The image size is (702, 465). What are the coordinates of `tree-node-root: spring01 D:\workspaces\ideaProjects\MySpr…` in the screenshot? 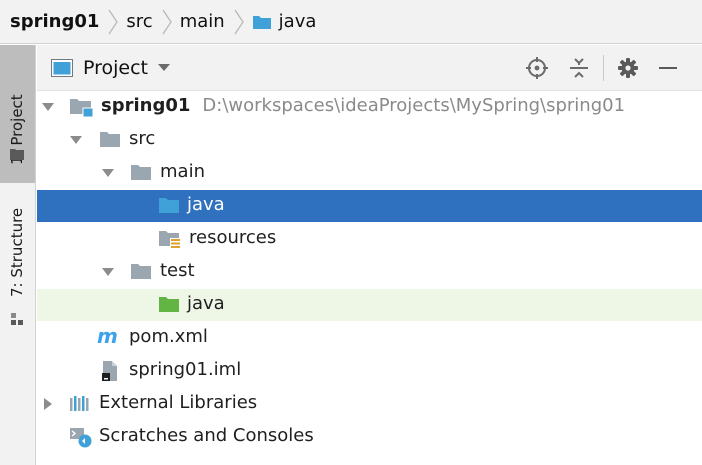 It's located at (369, 107).